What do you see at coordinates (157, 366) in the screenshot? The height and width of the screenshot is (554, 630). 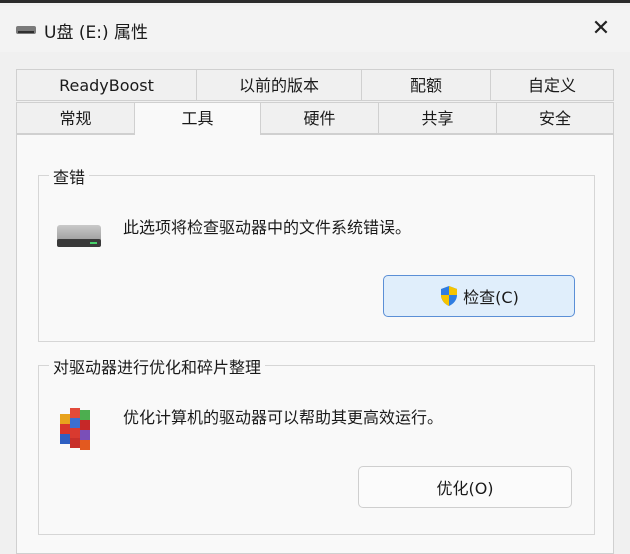 I see `optimize-title: 对驱动器进行优化和碎片整理` at bounding box center [157, 366].